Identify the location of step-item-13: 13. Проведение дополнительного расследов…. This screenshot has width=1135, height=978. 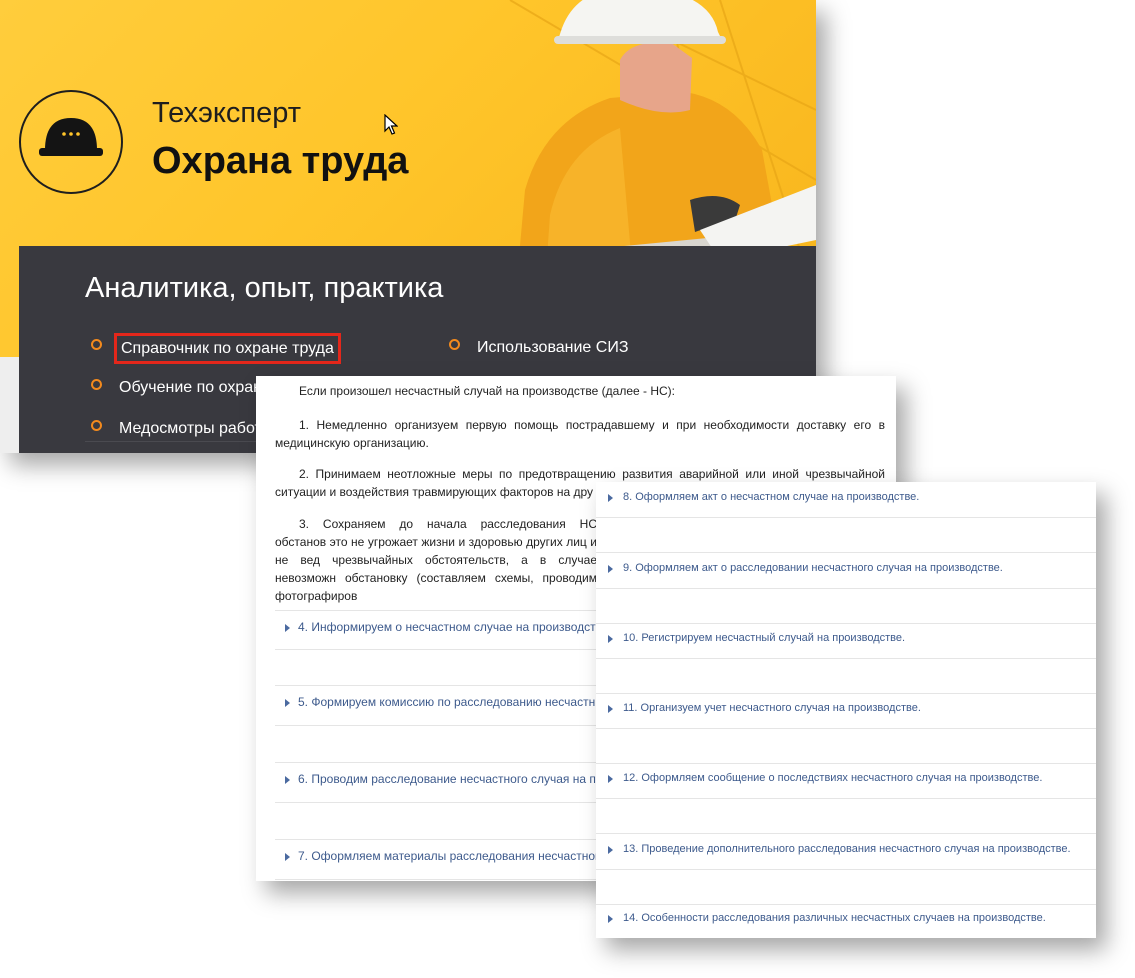
(846, 869).